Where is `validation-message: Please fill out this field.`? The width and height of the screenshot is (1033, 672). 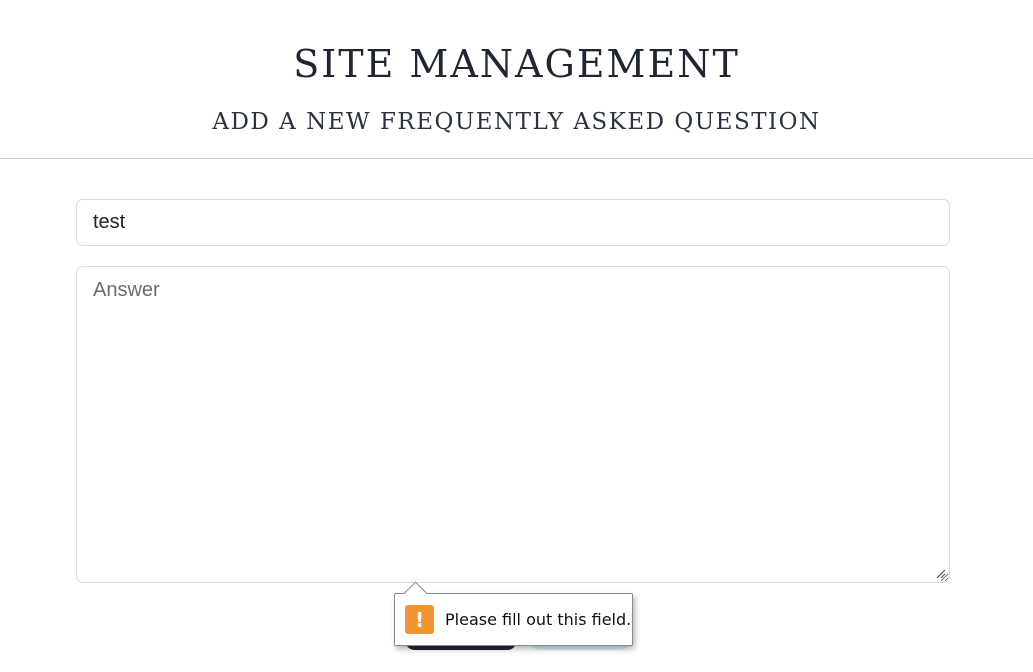 validation-message: Please fill out this field. is located at coordinates (538, 619).